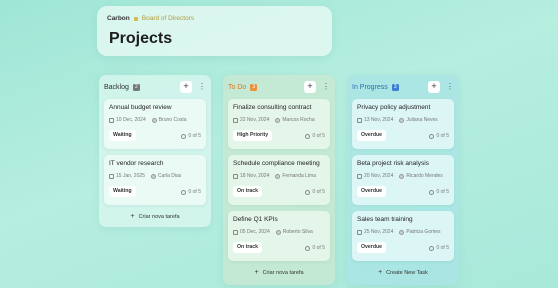 This screenshot has height=288, width=558. I want to click on card-meta: 18 Nov, 2024 Fernanda Lima, so click(279, 176).